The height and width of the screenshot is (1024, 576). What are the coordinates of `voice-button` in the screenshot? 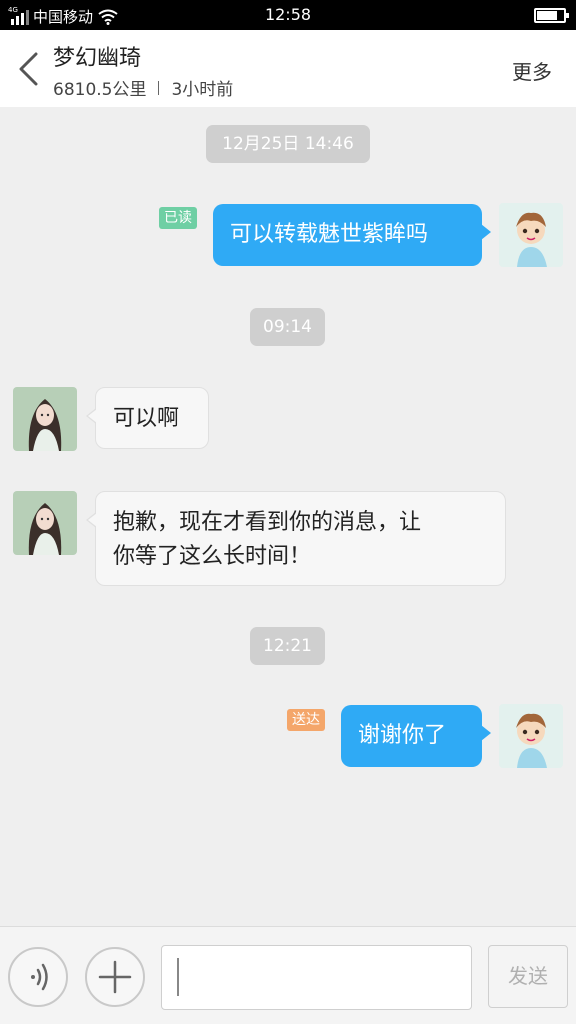 It's located at (38, 977).